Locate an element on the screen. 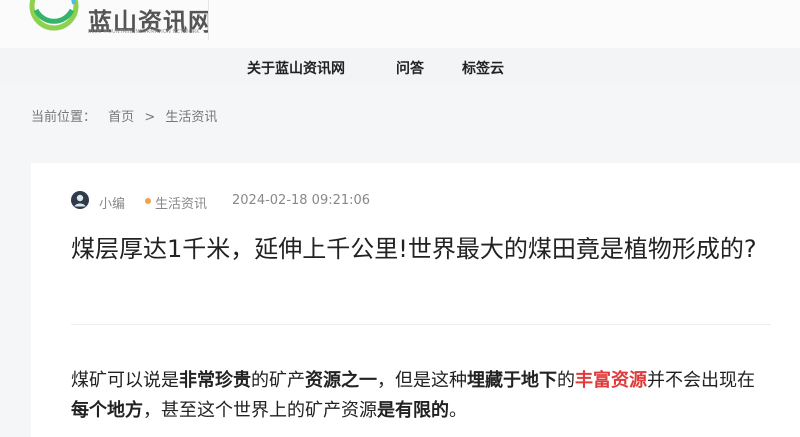 The image size is (800, 437). breadcrumb-home: 首页 is located at coordinates (121, 115).